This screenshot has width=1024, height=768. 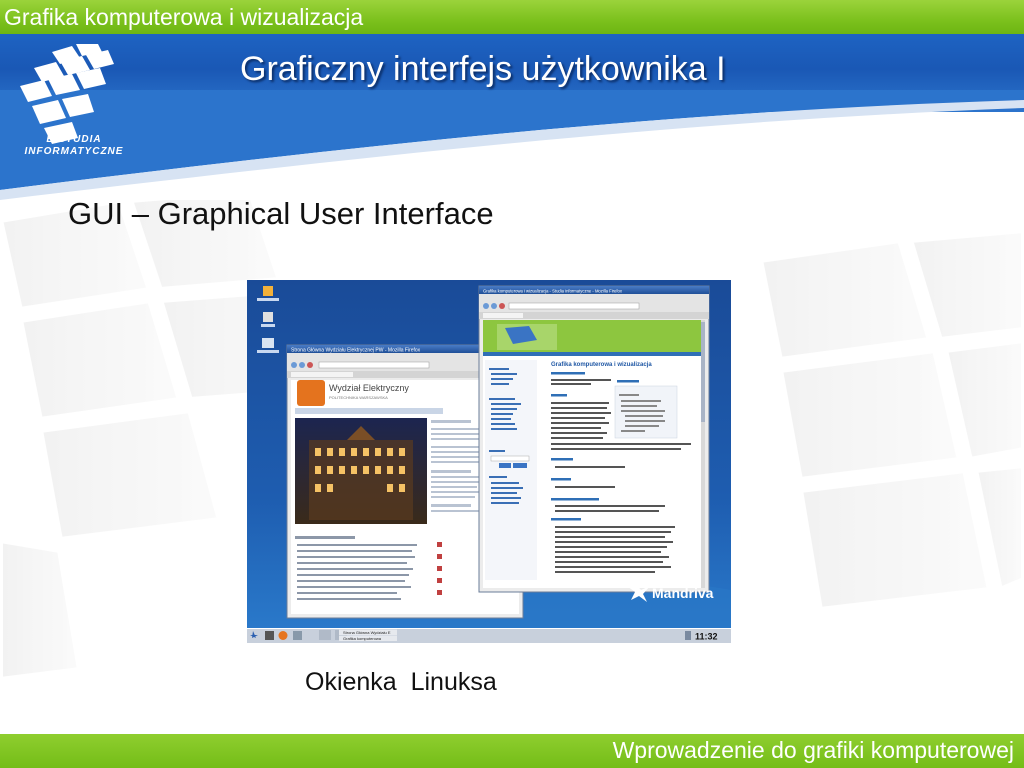 What do you see at coordinates (268, 291) in the screenshot?
I see `home-icon` at bounding box center [268, 291].